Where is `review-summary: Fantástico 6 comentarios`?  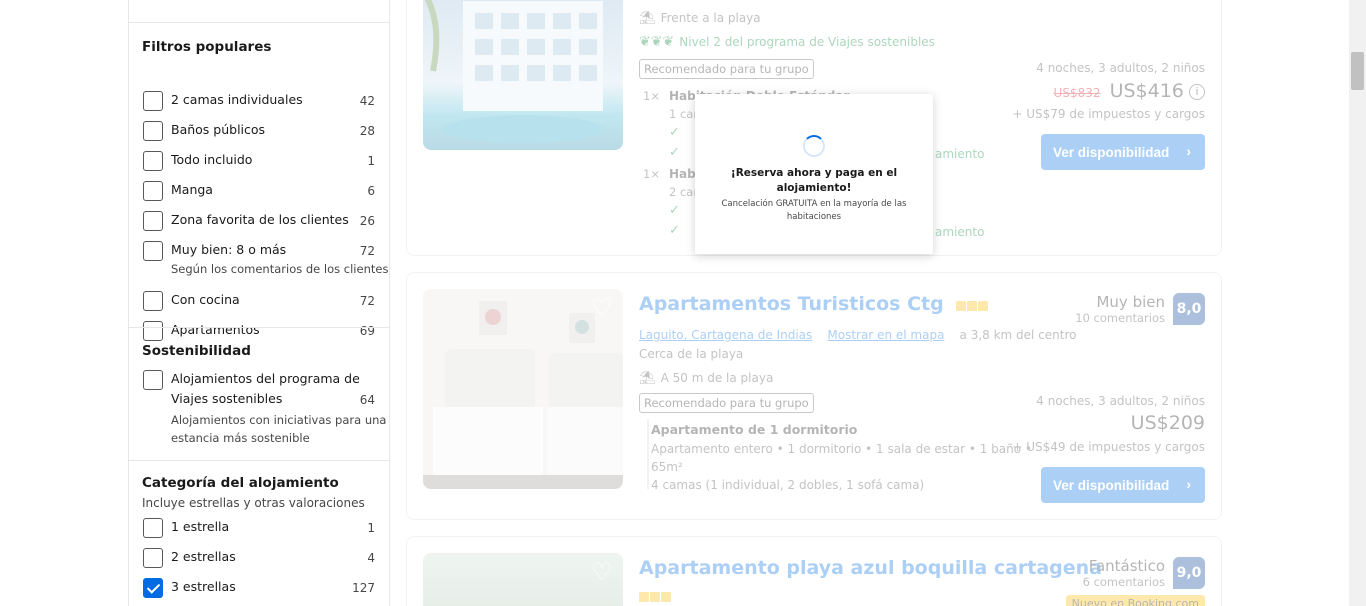
review-summary: Fantástico 6 comentarios is located at coordinates (1124, 573).